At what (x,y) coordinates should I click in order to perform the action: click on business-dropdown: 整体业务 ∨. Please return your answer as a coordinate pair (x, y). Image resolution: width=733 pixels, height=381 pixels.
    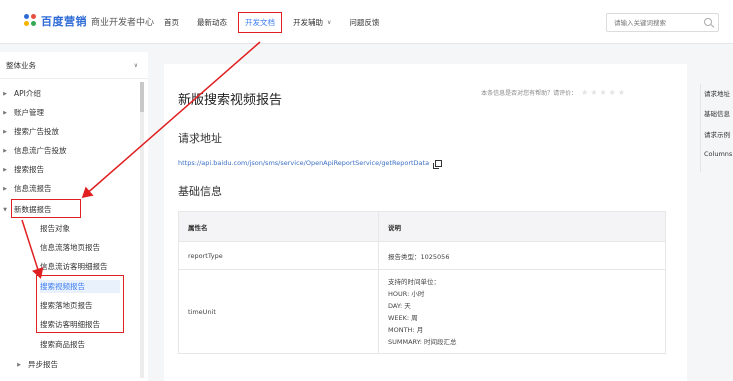
    Looking at the image, I should click on (74, 65).